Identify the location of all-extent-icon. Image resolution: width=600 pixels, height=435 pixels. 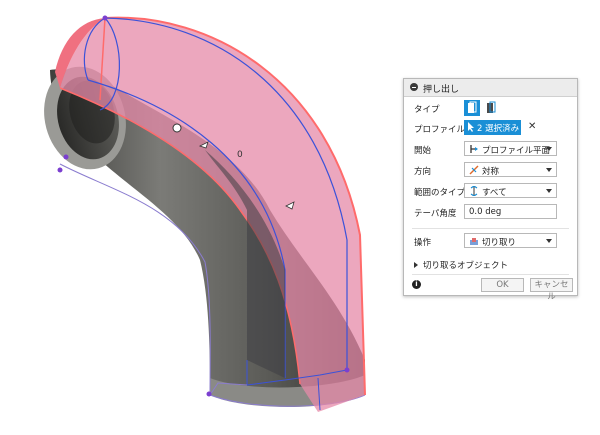
(474, 191).